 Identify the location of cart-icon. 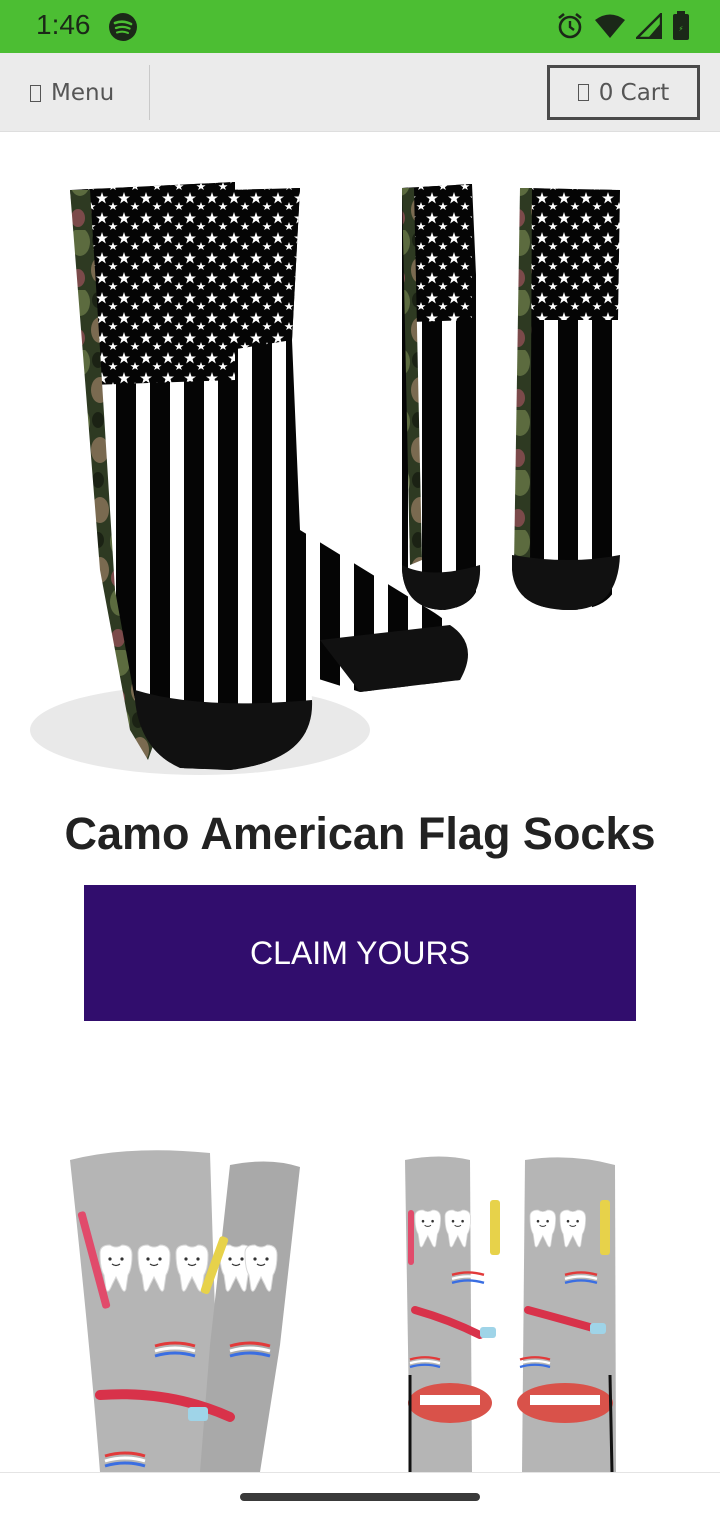
(583, 92).